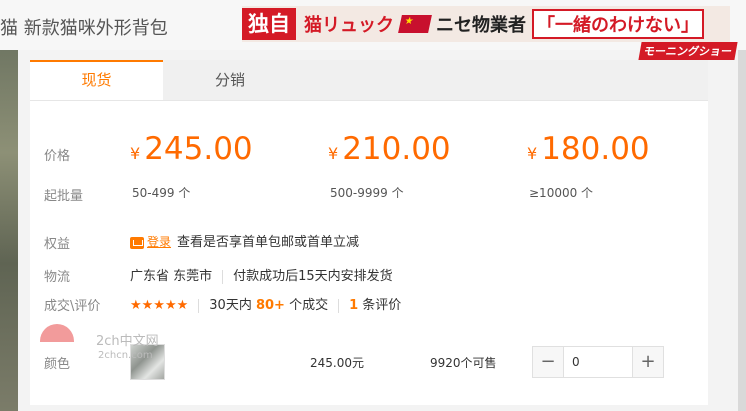 This screenshot has height=411, width=746. What do you see at coordinates (57, 364) in the screenshot?
I see `variant-label: 颜色` at bounding box center [57, 364].